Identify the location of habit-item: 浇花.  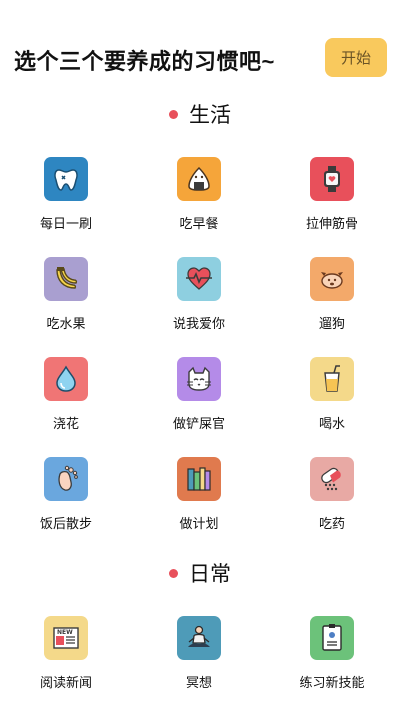
(66, 397).